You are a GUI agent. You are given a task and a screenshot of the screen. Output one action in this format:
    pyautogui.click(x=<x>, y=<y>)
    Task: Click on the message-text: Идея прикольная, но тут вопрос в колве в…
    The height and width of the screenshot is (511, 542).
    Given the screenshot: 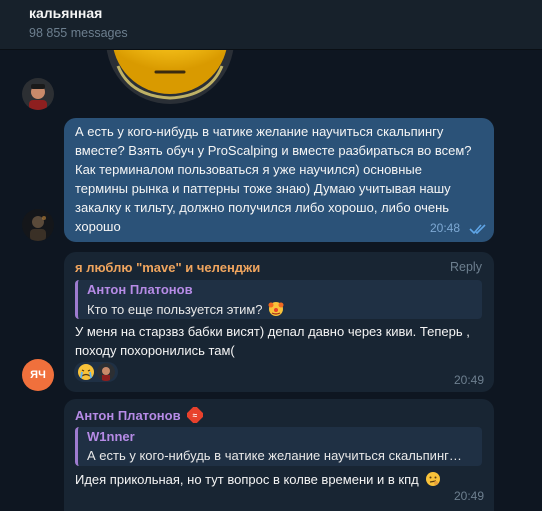 What is the action you would take?
    pyautogui.click(x=258, y=481)
    